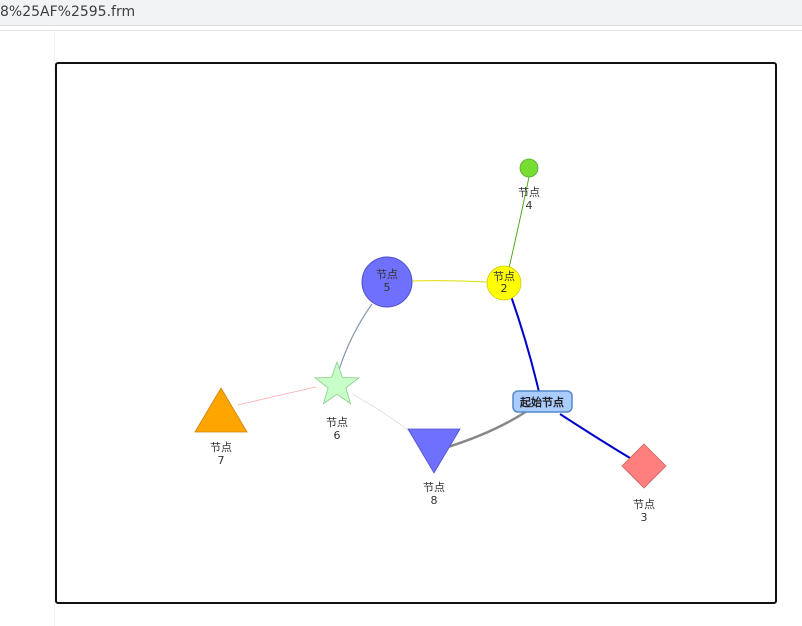  What do you see at coordinates (644, 504) in the screenshot?
I see `node-3-label: 节点` at bounding box center [644, 504].